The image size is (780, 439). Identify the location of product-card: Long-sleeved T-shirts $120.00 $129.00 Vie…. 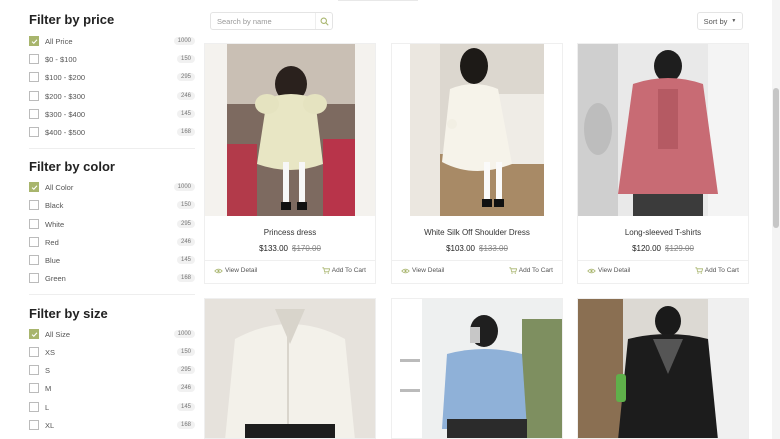
(663, 163).